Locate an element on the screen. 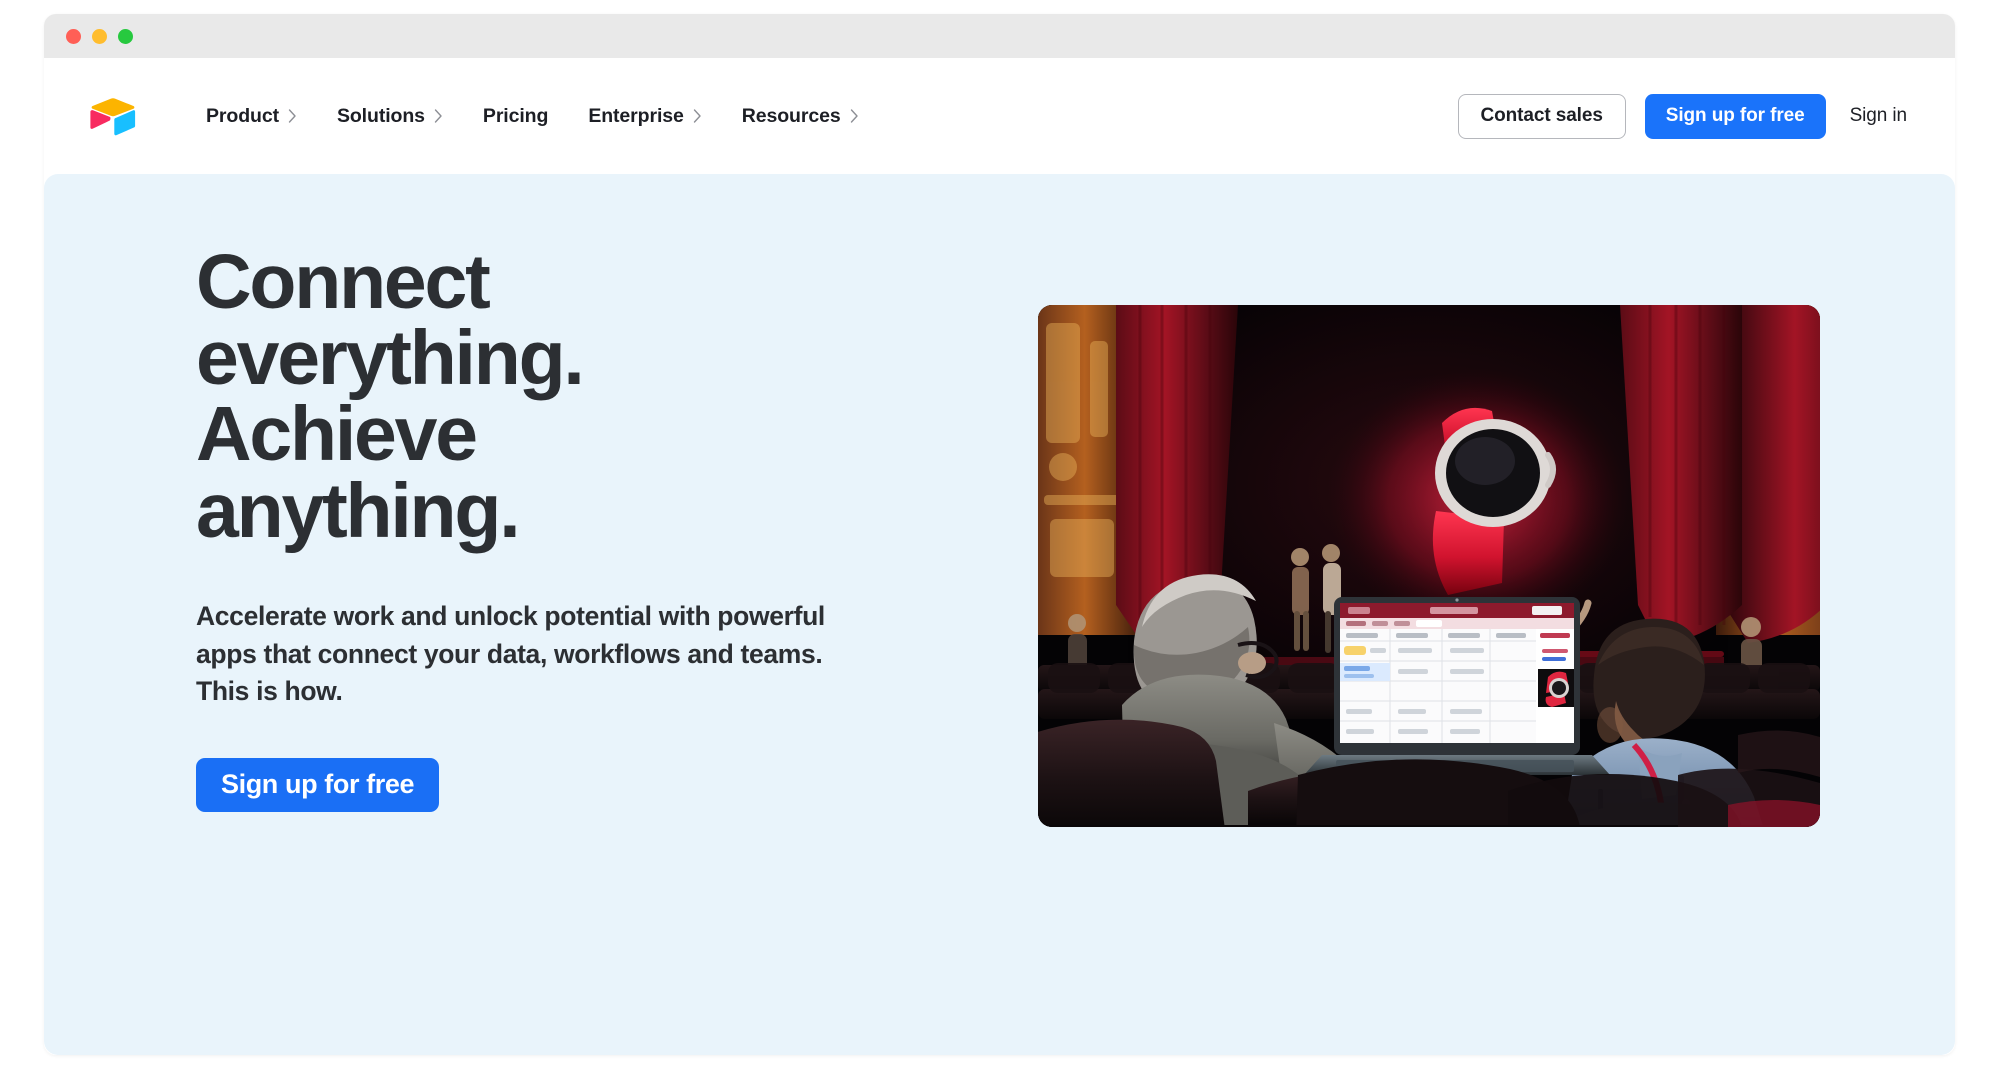 The image size is (1999, 1077). nav-item-enterprise: Enterprise is located at coordinates (644, 116).